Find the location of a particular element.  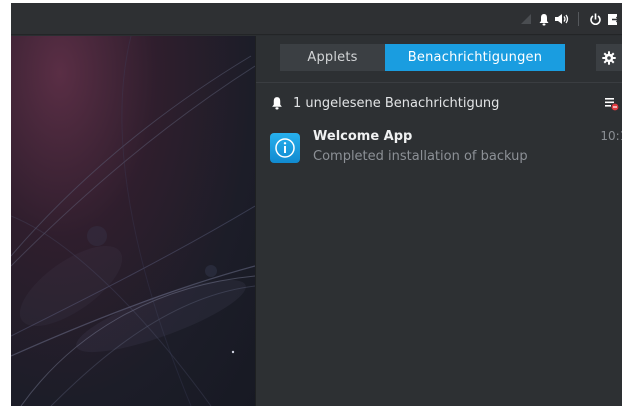

unread-header: 1 ungelesene Benachrichtigung is located at coordinates (446, 103).